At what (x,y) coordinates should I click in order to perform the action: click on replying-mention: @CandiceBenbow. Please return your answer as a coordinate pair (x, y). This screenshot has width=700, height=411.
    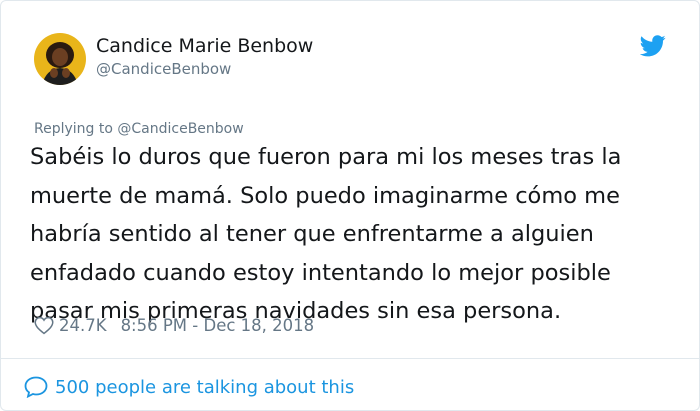
    Looking at the image, I should click on (180, 129).